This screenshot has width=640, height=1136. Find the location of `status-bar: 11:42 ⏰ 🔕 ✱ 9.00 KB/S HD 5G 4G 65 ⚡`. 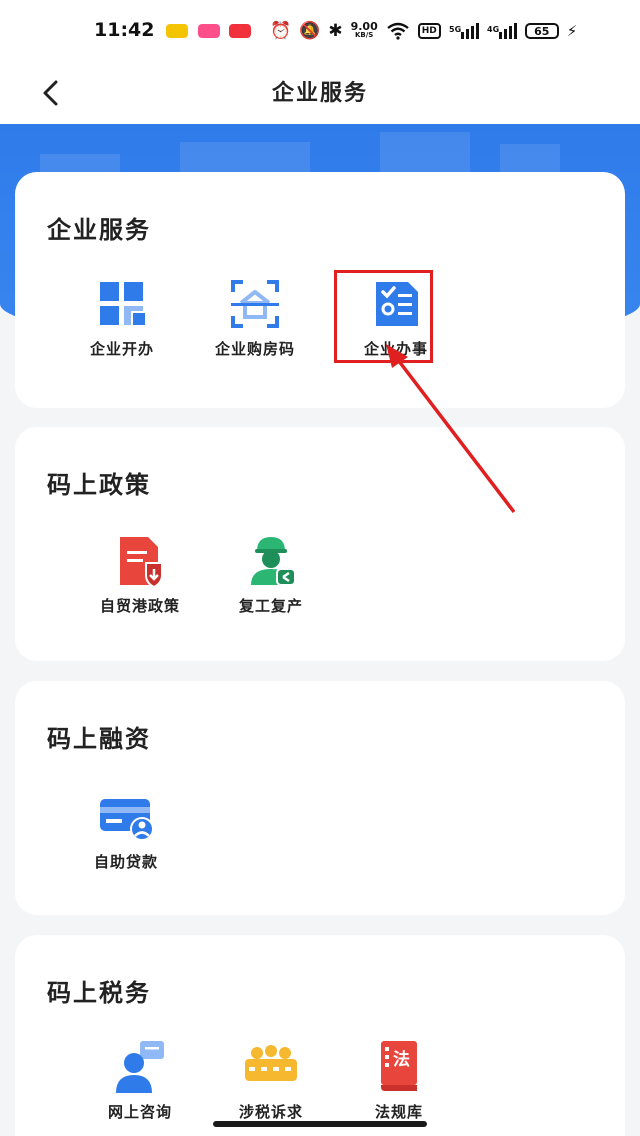

status-bar: 11:42 ⏰ 🔕 ✱ 9.00 KB/S HD 5G 4G 65 ⚡ is located at coordinates (320, 31).